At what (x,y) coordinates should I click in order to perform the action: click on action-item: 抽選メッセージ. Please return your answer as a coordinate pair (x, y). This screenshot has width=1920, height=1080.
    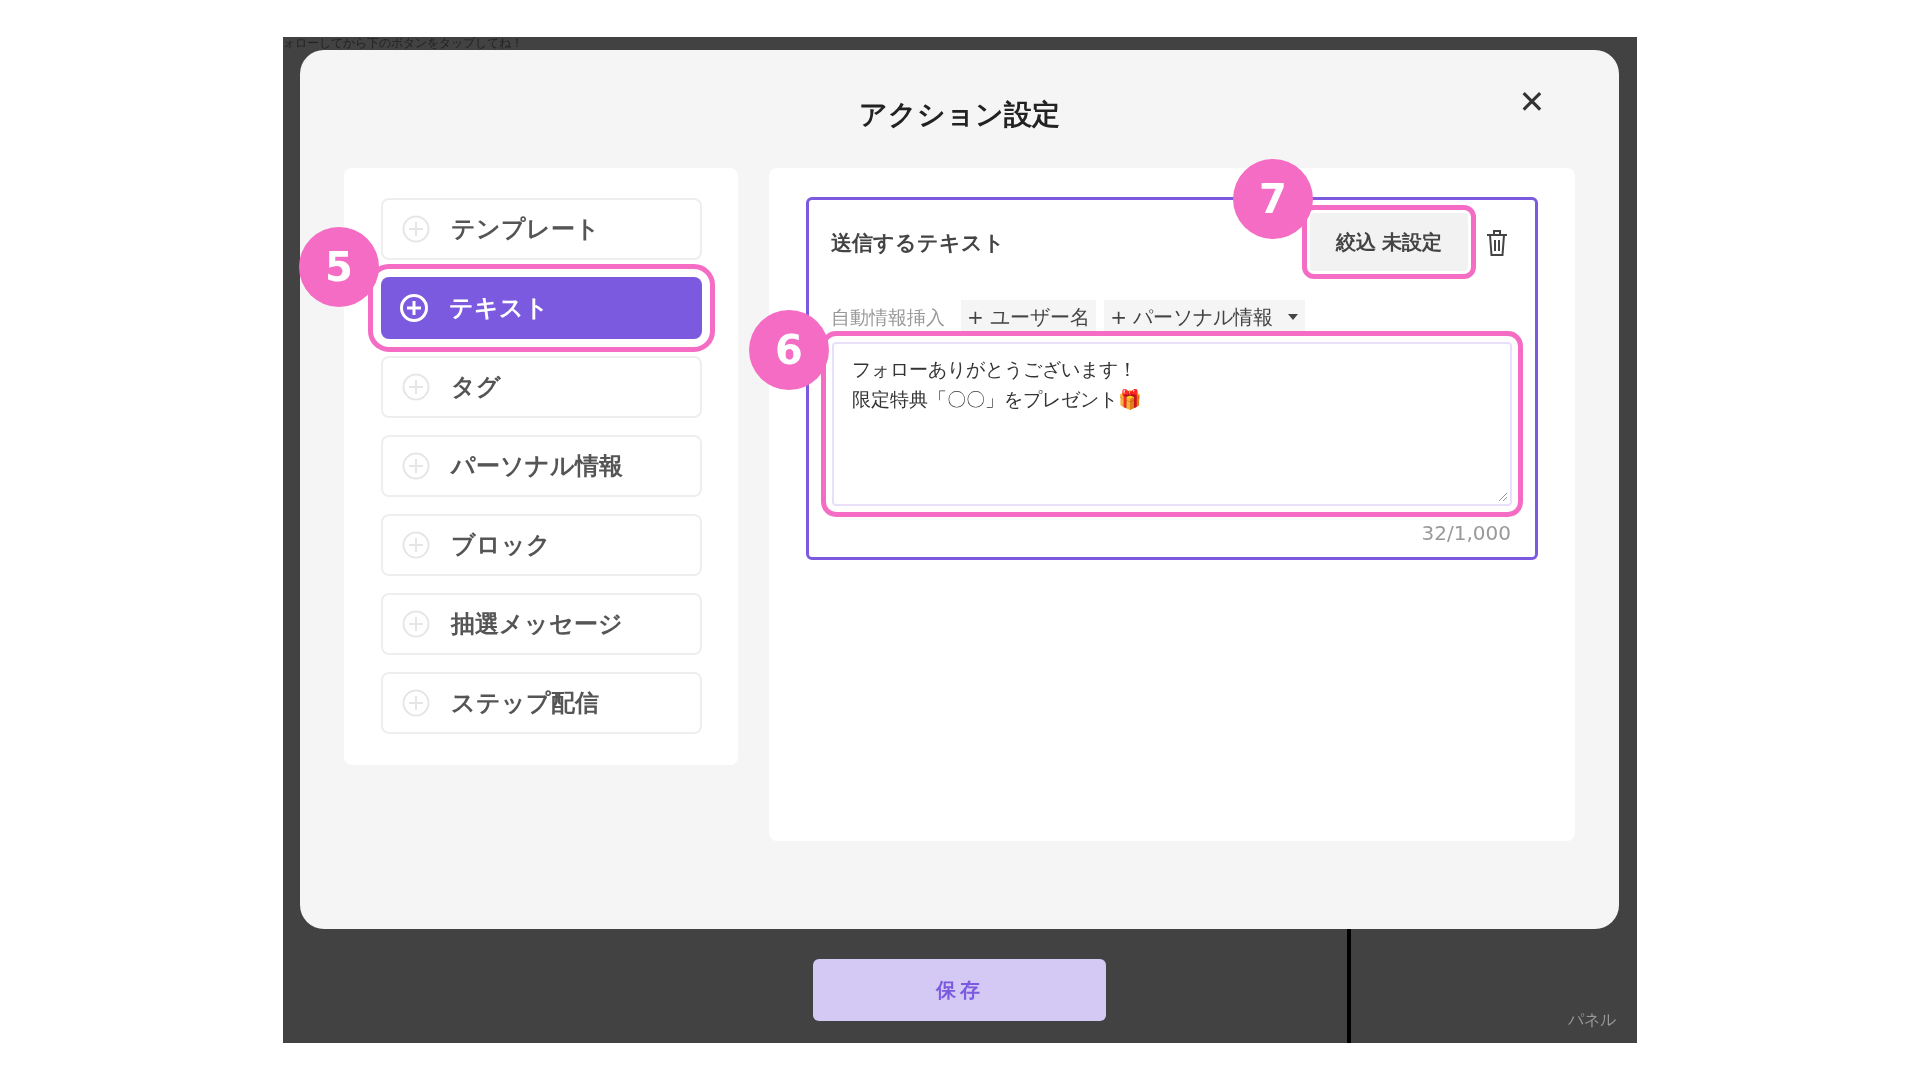
    Looking at the image, I should click on (541, 624).